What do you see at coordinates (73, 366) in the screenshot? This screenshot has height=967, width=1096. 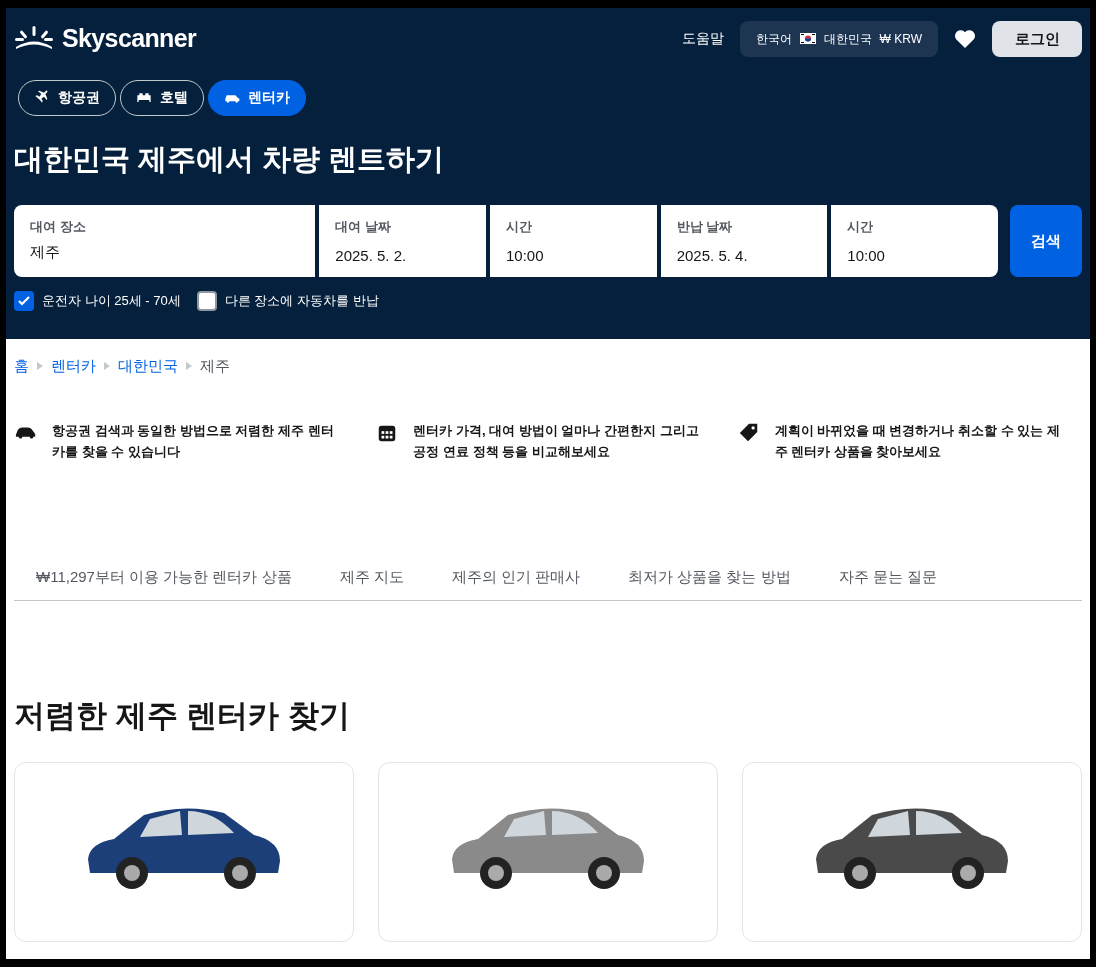 I see `breadcrumb-link: 렌터카` at bounding box center [73, 366].